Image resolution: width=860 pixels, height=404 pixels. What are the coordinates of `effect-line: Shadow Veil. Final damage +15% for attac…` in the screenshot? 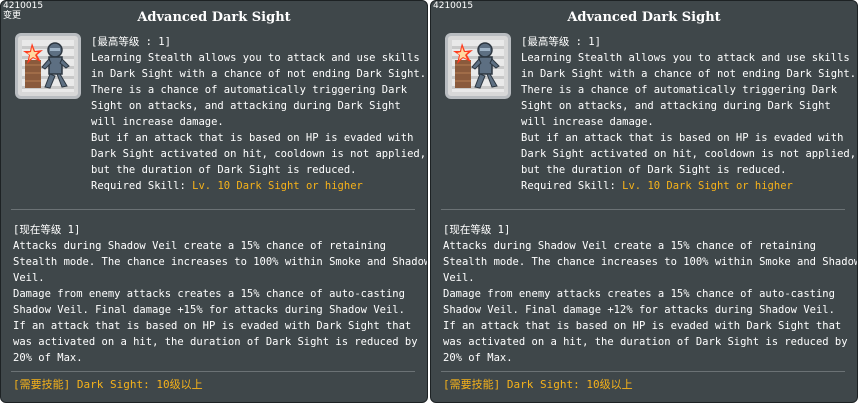 It's located at (209, 310).